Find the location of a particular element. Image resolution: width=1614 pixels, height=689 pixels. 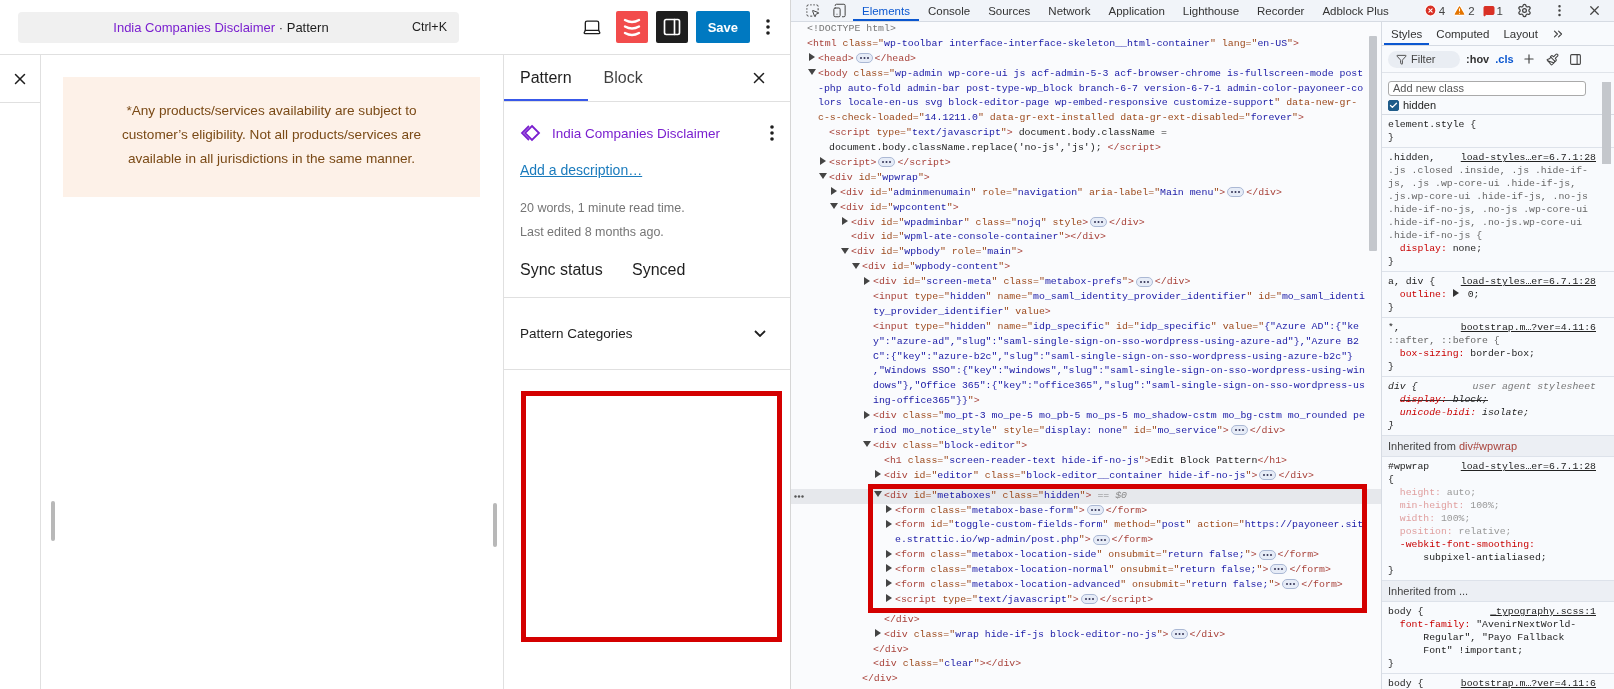

dom-row: <script> </script> is located at coordinates (885, 163).